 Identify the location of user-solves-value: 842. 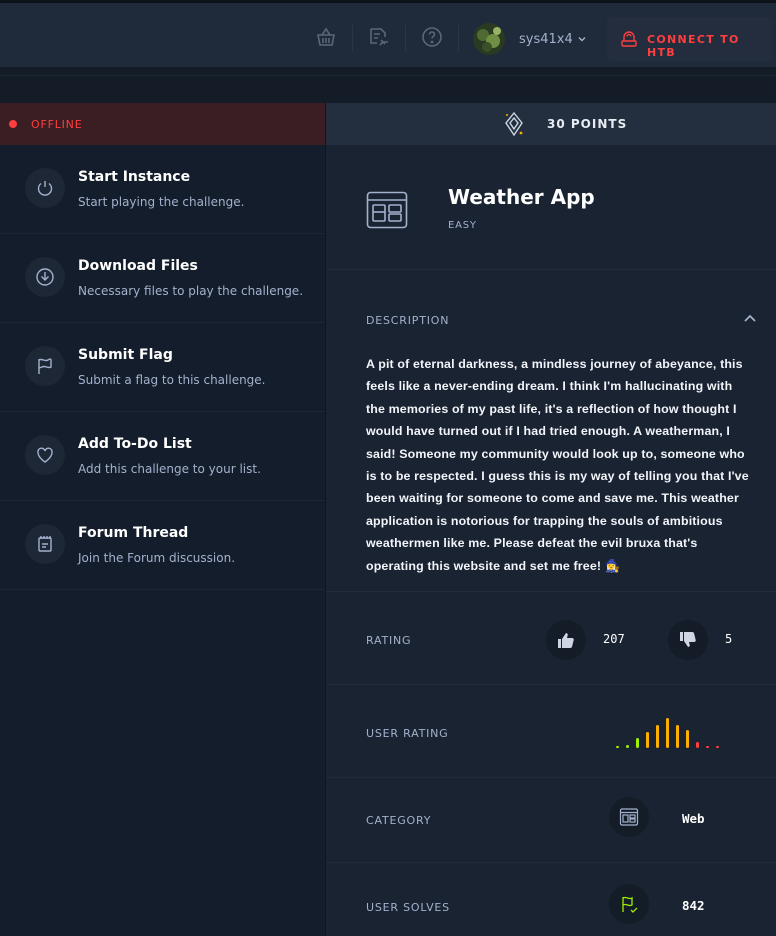
(693, 905).